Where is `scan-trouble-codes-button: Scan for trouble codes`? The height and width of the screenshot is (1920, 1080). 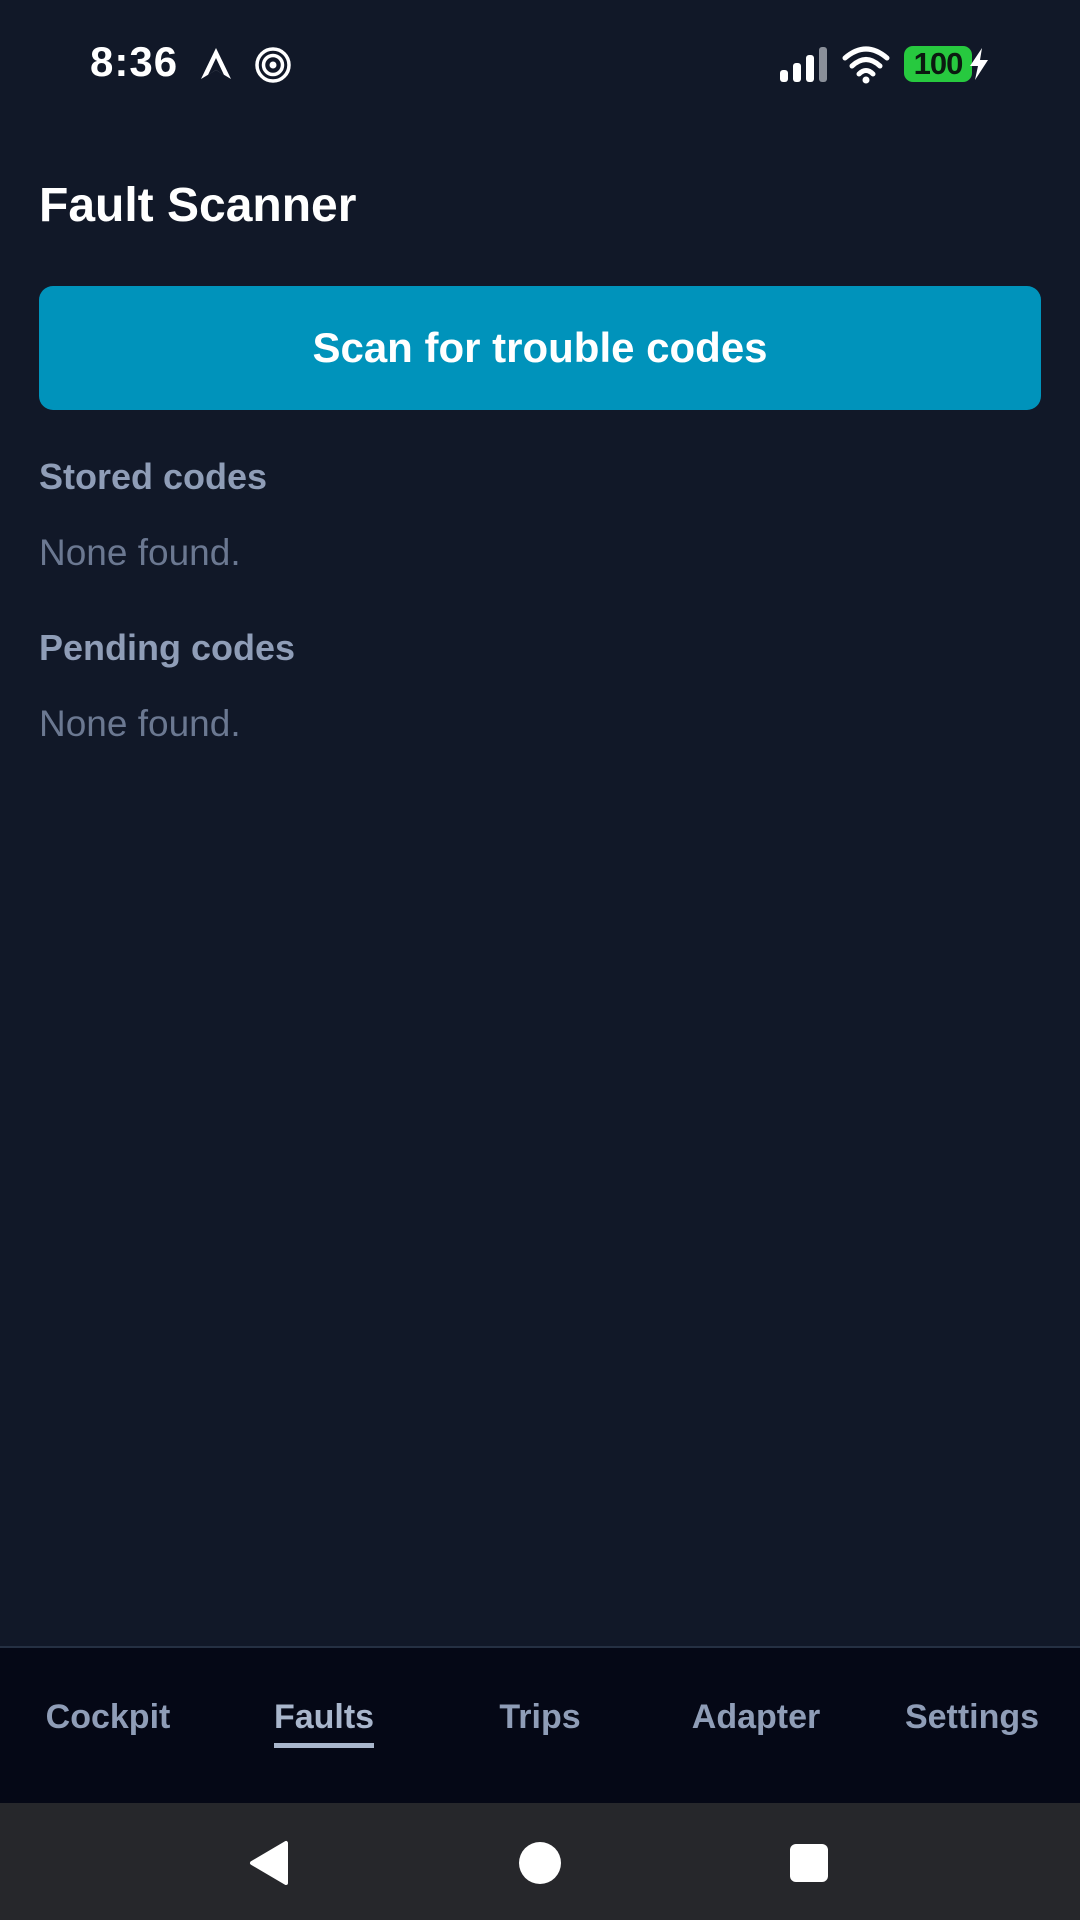 scan-trouble-codes-button: Scan for trouble codes is located at coordinates (540, 348).